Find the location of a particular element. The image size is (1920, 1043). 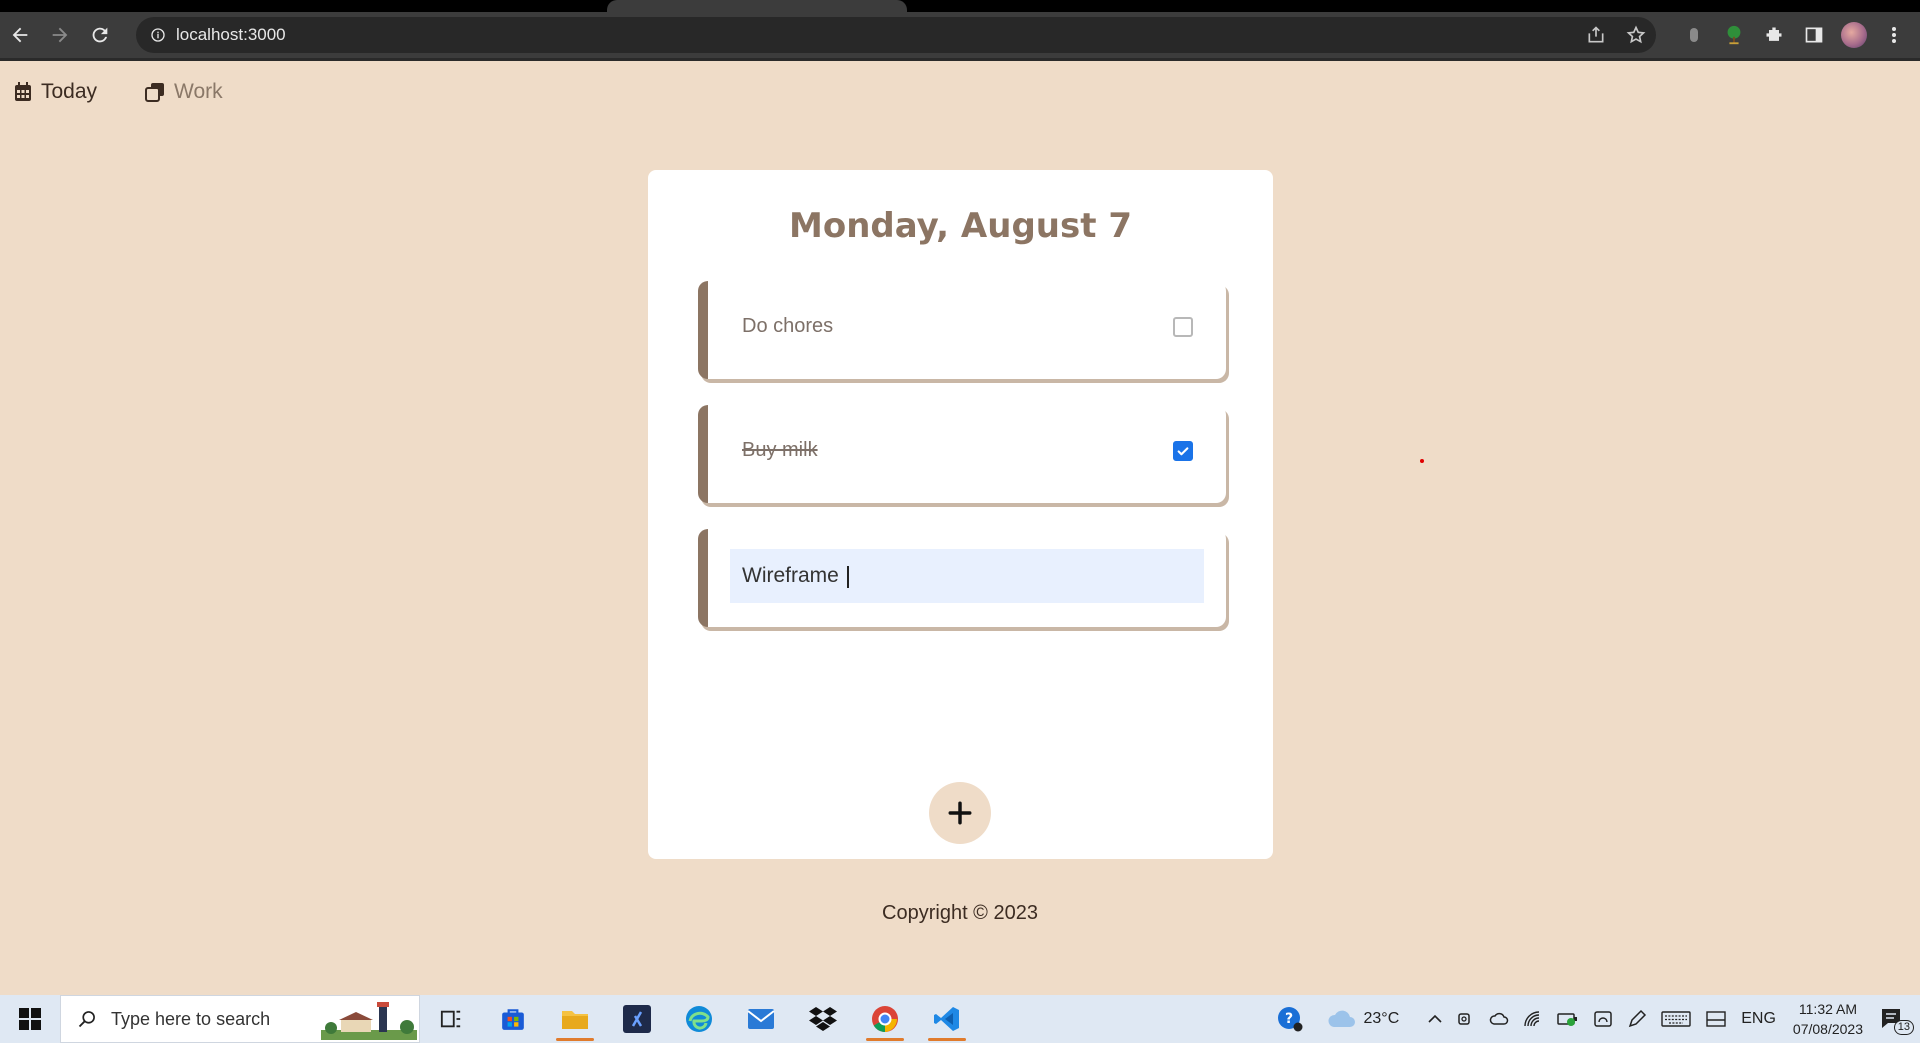

start-button is located at coordinates (30, 1019).